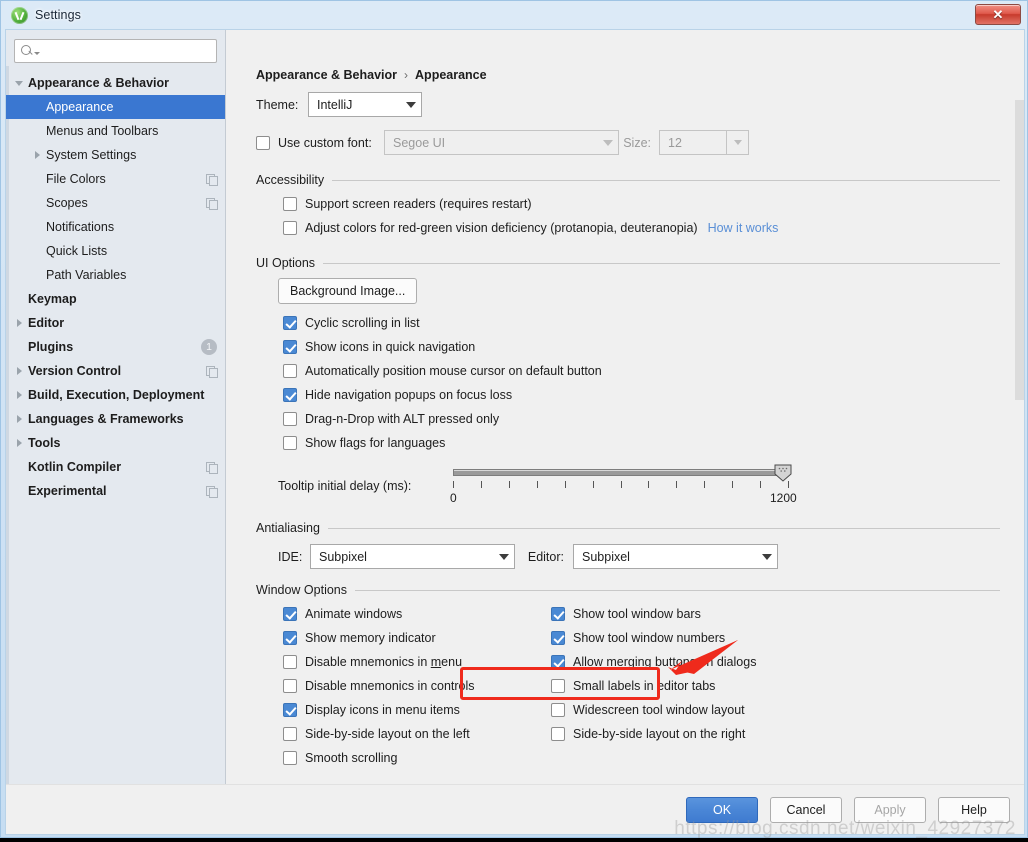  Describe the element at coordinates (620, 472) in the screenshot. I see `slider-track` at that location.